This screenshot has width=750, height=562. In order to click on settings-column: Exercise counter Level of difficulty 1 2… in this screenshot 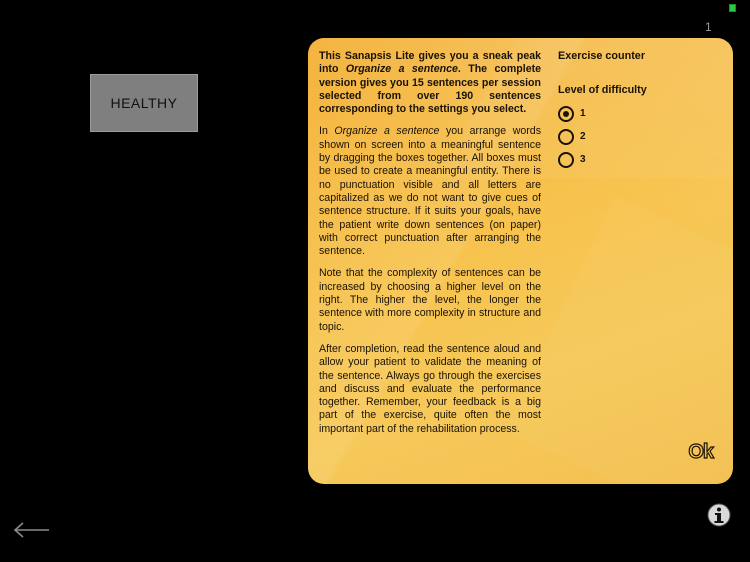, I will do `click(638, 110)`.